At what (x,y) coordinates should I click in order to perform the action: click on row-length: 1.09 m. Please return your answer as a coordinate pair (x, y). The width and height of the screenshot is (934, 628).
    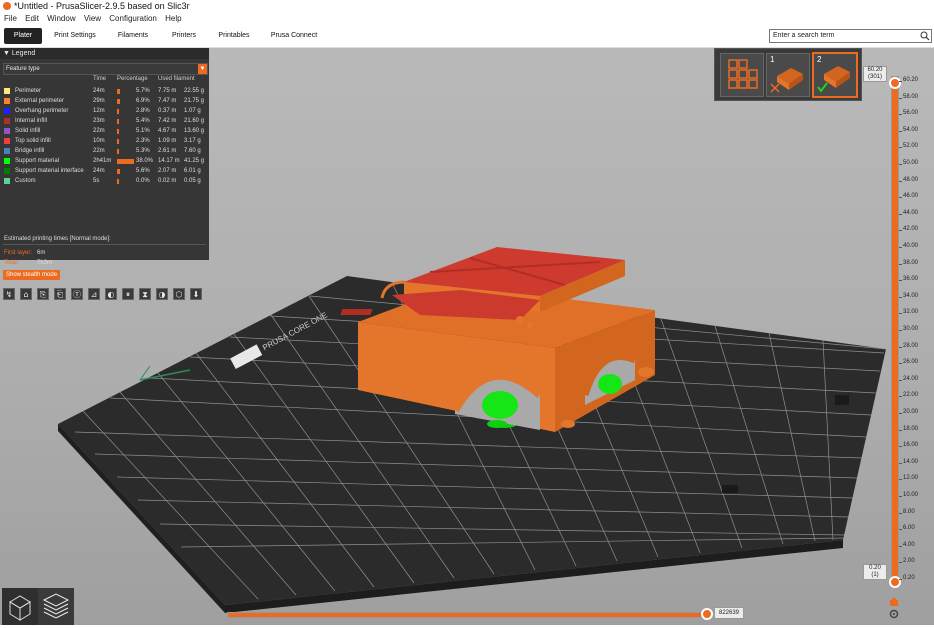
    Looking at the image, I should click on (167, 141).